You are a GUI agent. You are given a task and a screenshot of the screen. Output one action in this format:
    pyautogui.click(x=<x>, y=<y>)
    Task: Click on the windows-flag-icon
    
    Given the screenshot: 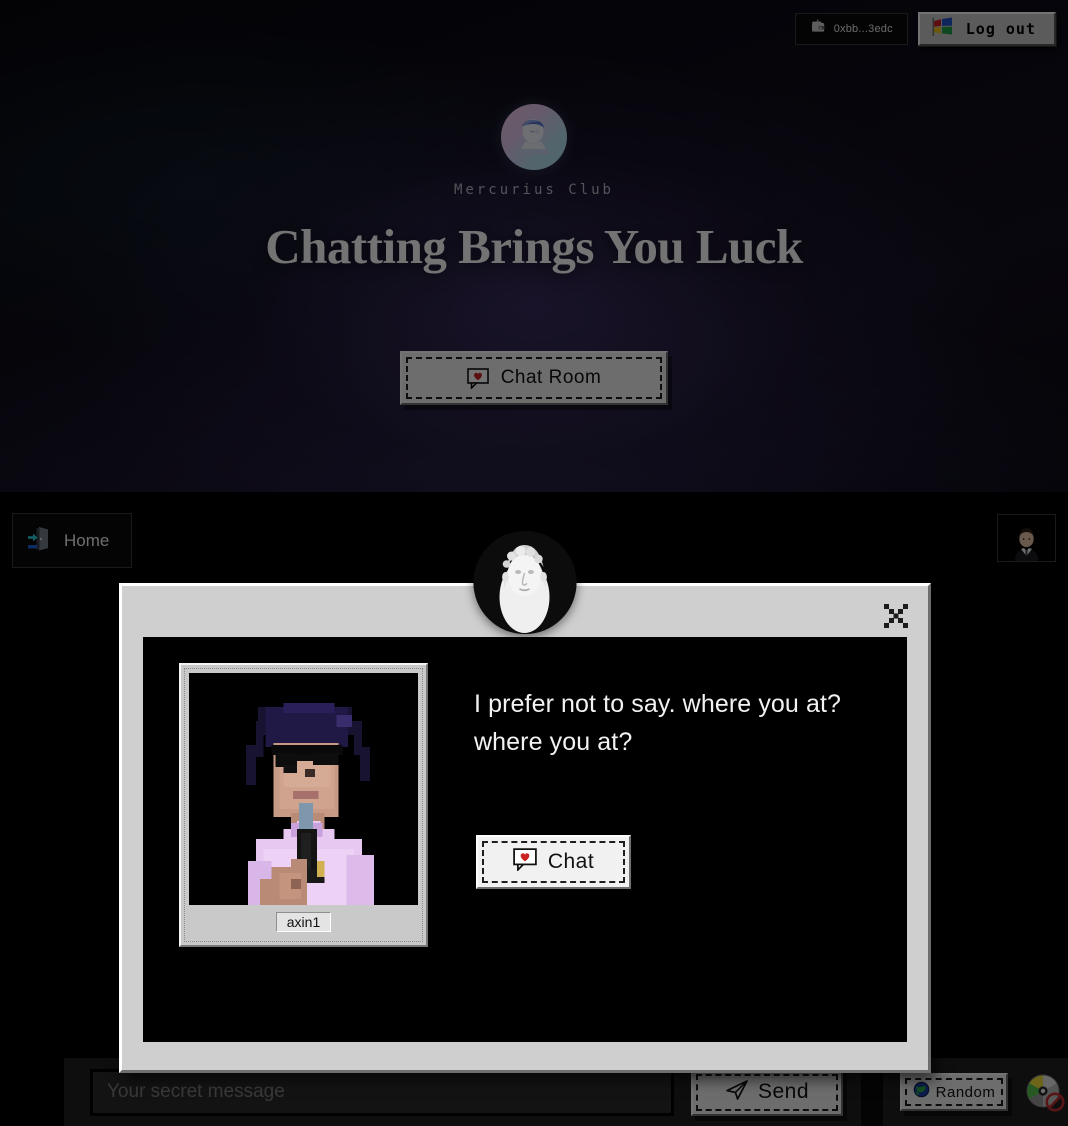 What is the action you would take?
    pyautogui.click(x=943, y=29)
    